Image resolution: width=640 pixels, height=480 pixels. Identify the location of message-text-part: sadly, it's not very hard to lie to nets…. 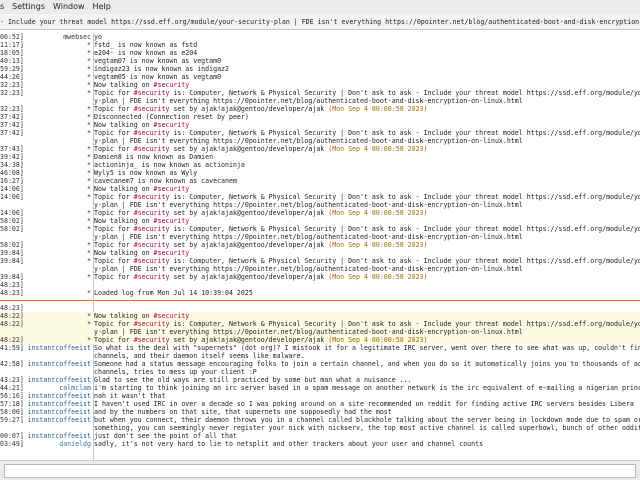
(289, 444).